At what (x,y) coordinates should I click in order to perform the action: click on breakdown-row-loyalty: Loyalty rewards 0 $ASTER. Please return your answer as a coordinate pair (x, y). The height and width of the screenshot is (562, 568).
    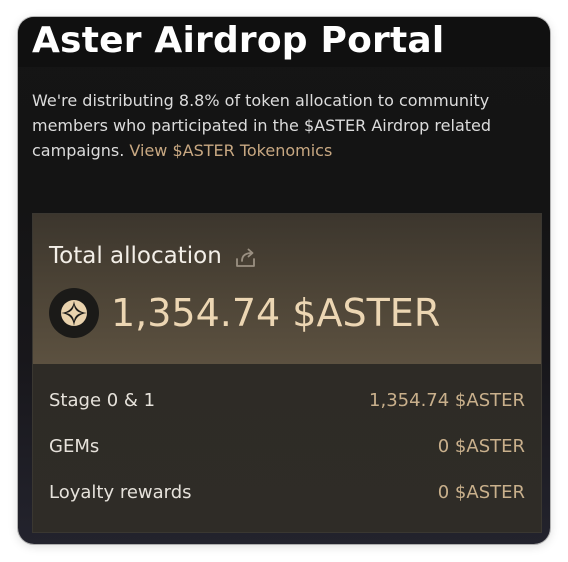
    Looking at the image, I should click on (287, 493).